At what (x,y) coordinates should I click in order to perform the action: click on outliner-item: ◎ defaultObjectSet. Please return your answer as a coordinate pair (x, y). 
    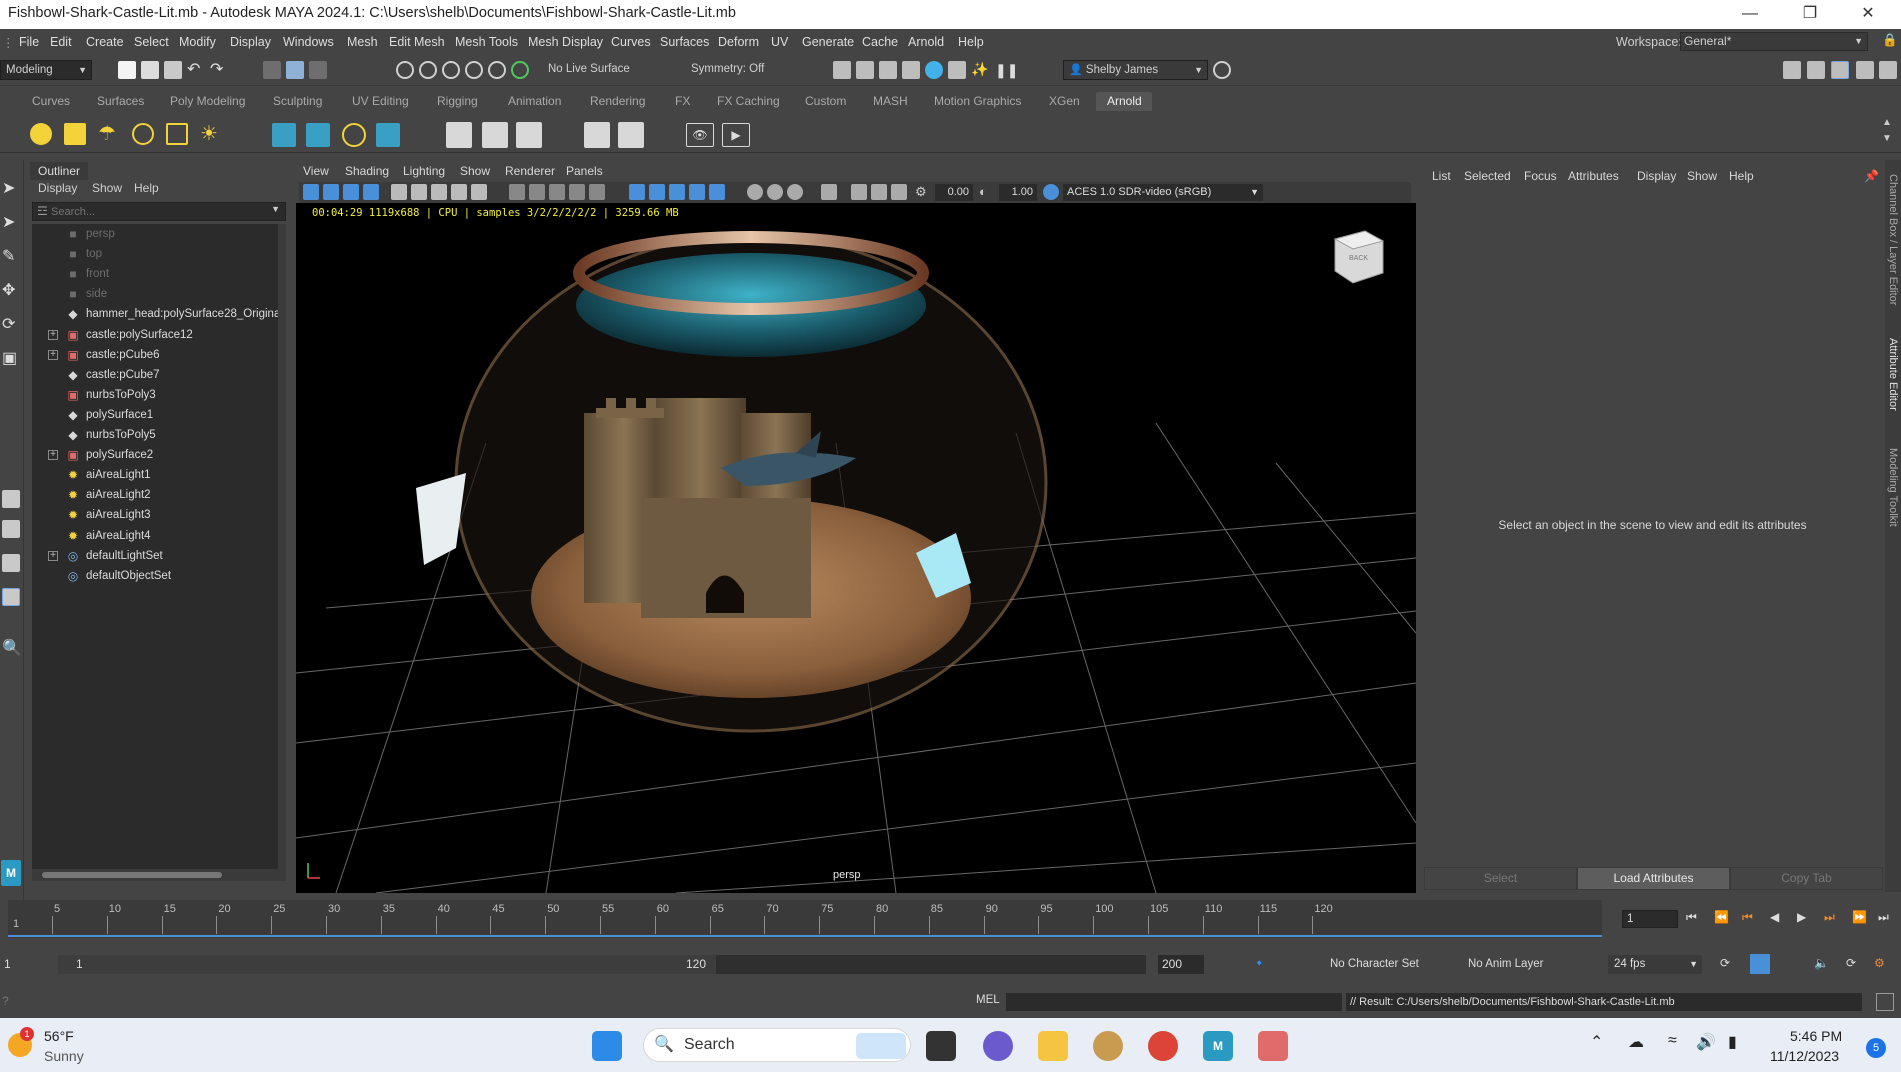
    Looking at the image, I should click on (159, 576).